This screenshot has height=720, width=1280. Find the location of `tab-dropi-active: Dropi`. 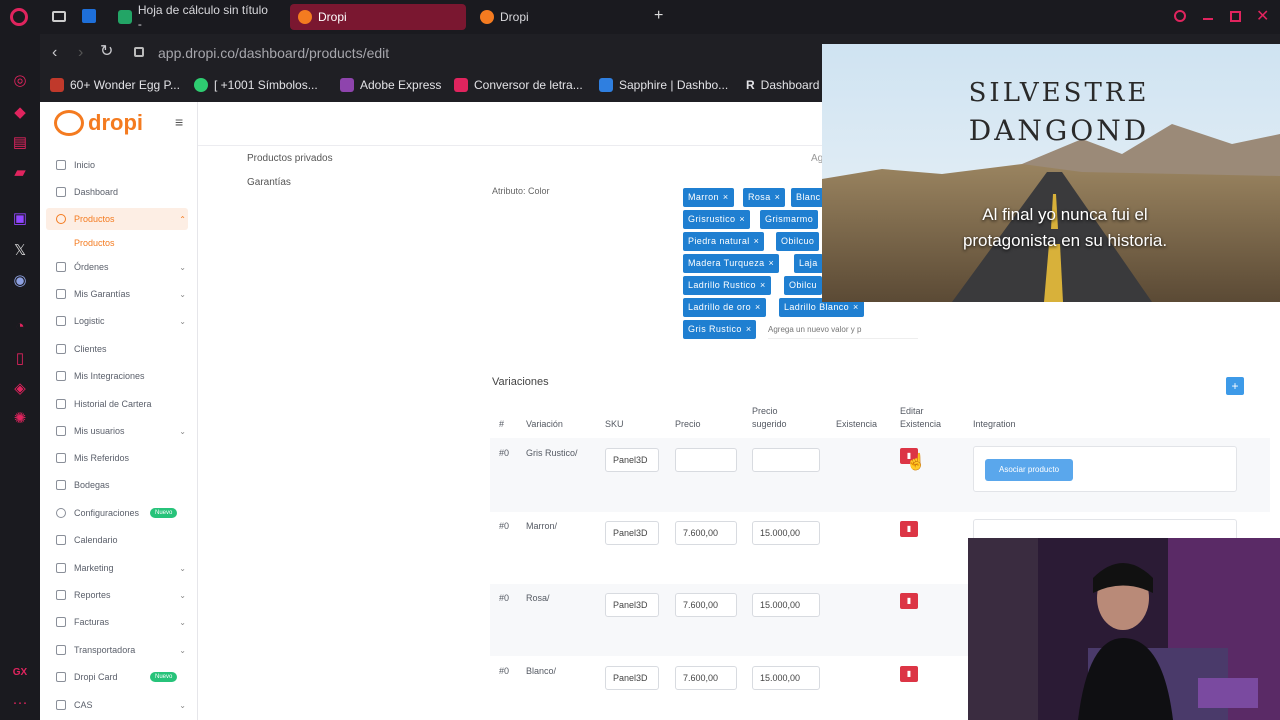

tab-dropi-active: Dropi is located at coordinates (378, 17).